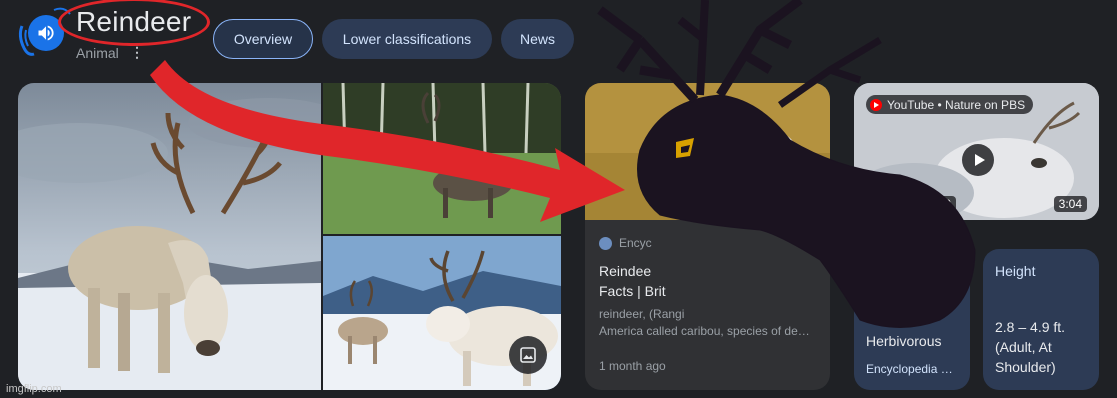 This screenshot has height=398, width=1117. I want to click on volume-up-icon, so click(46, 33).